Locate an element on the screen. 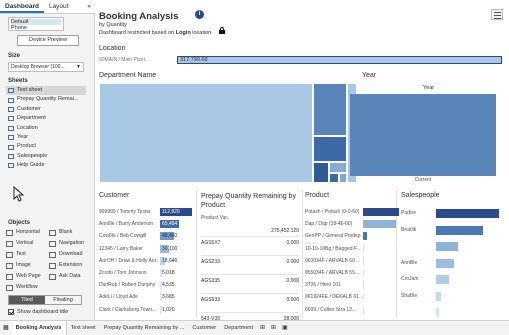 The image size is (509, 335). object-item-label: Text is located at coordinates (21, 254).